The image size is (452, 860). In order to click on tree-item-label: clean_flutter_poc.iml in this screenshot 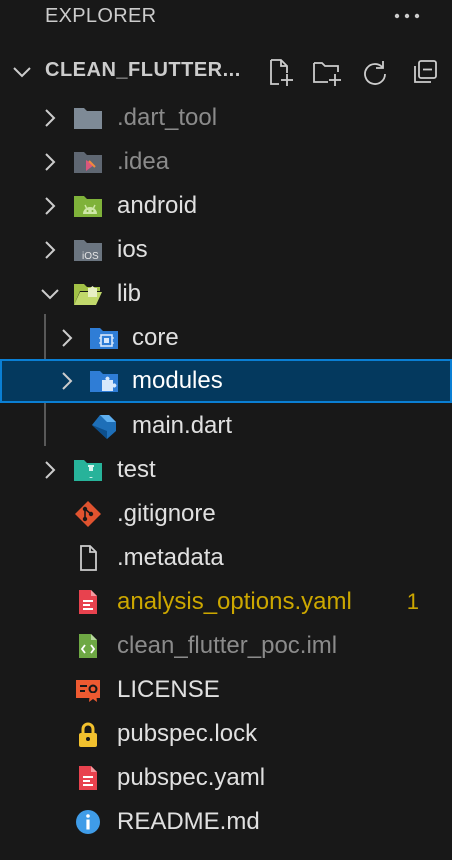, I will do `click(227, 645)`.